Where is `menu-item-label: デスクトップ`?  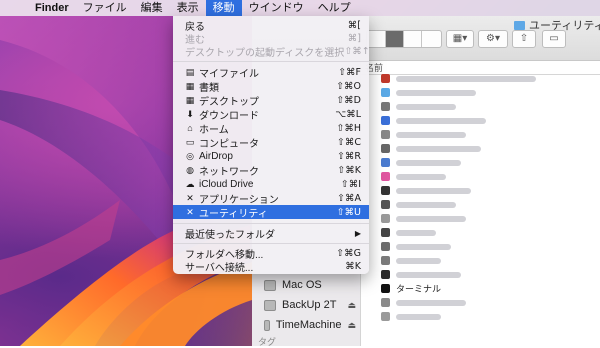 menu-item-label: デスクトップ is located at coordinates (229, 102).